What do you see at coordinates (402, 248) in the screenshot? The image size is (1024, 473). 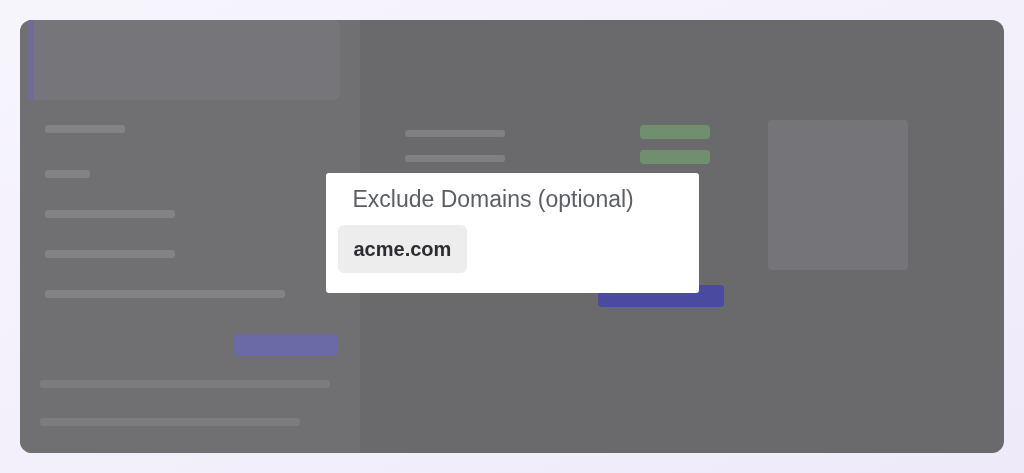 I see `domain-chip: acme.com` at bounding box center [402, 248].